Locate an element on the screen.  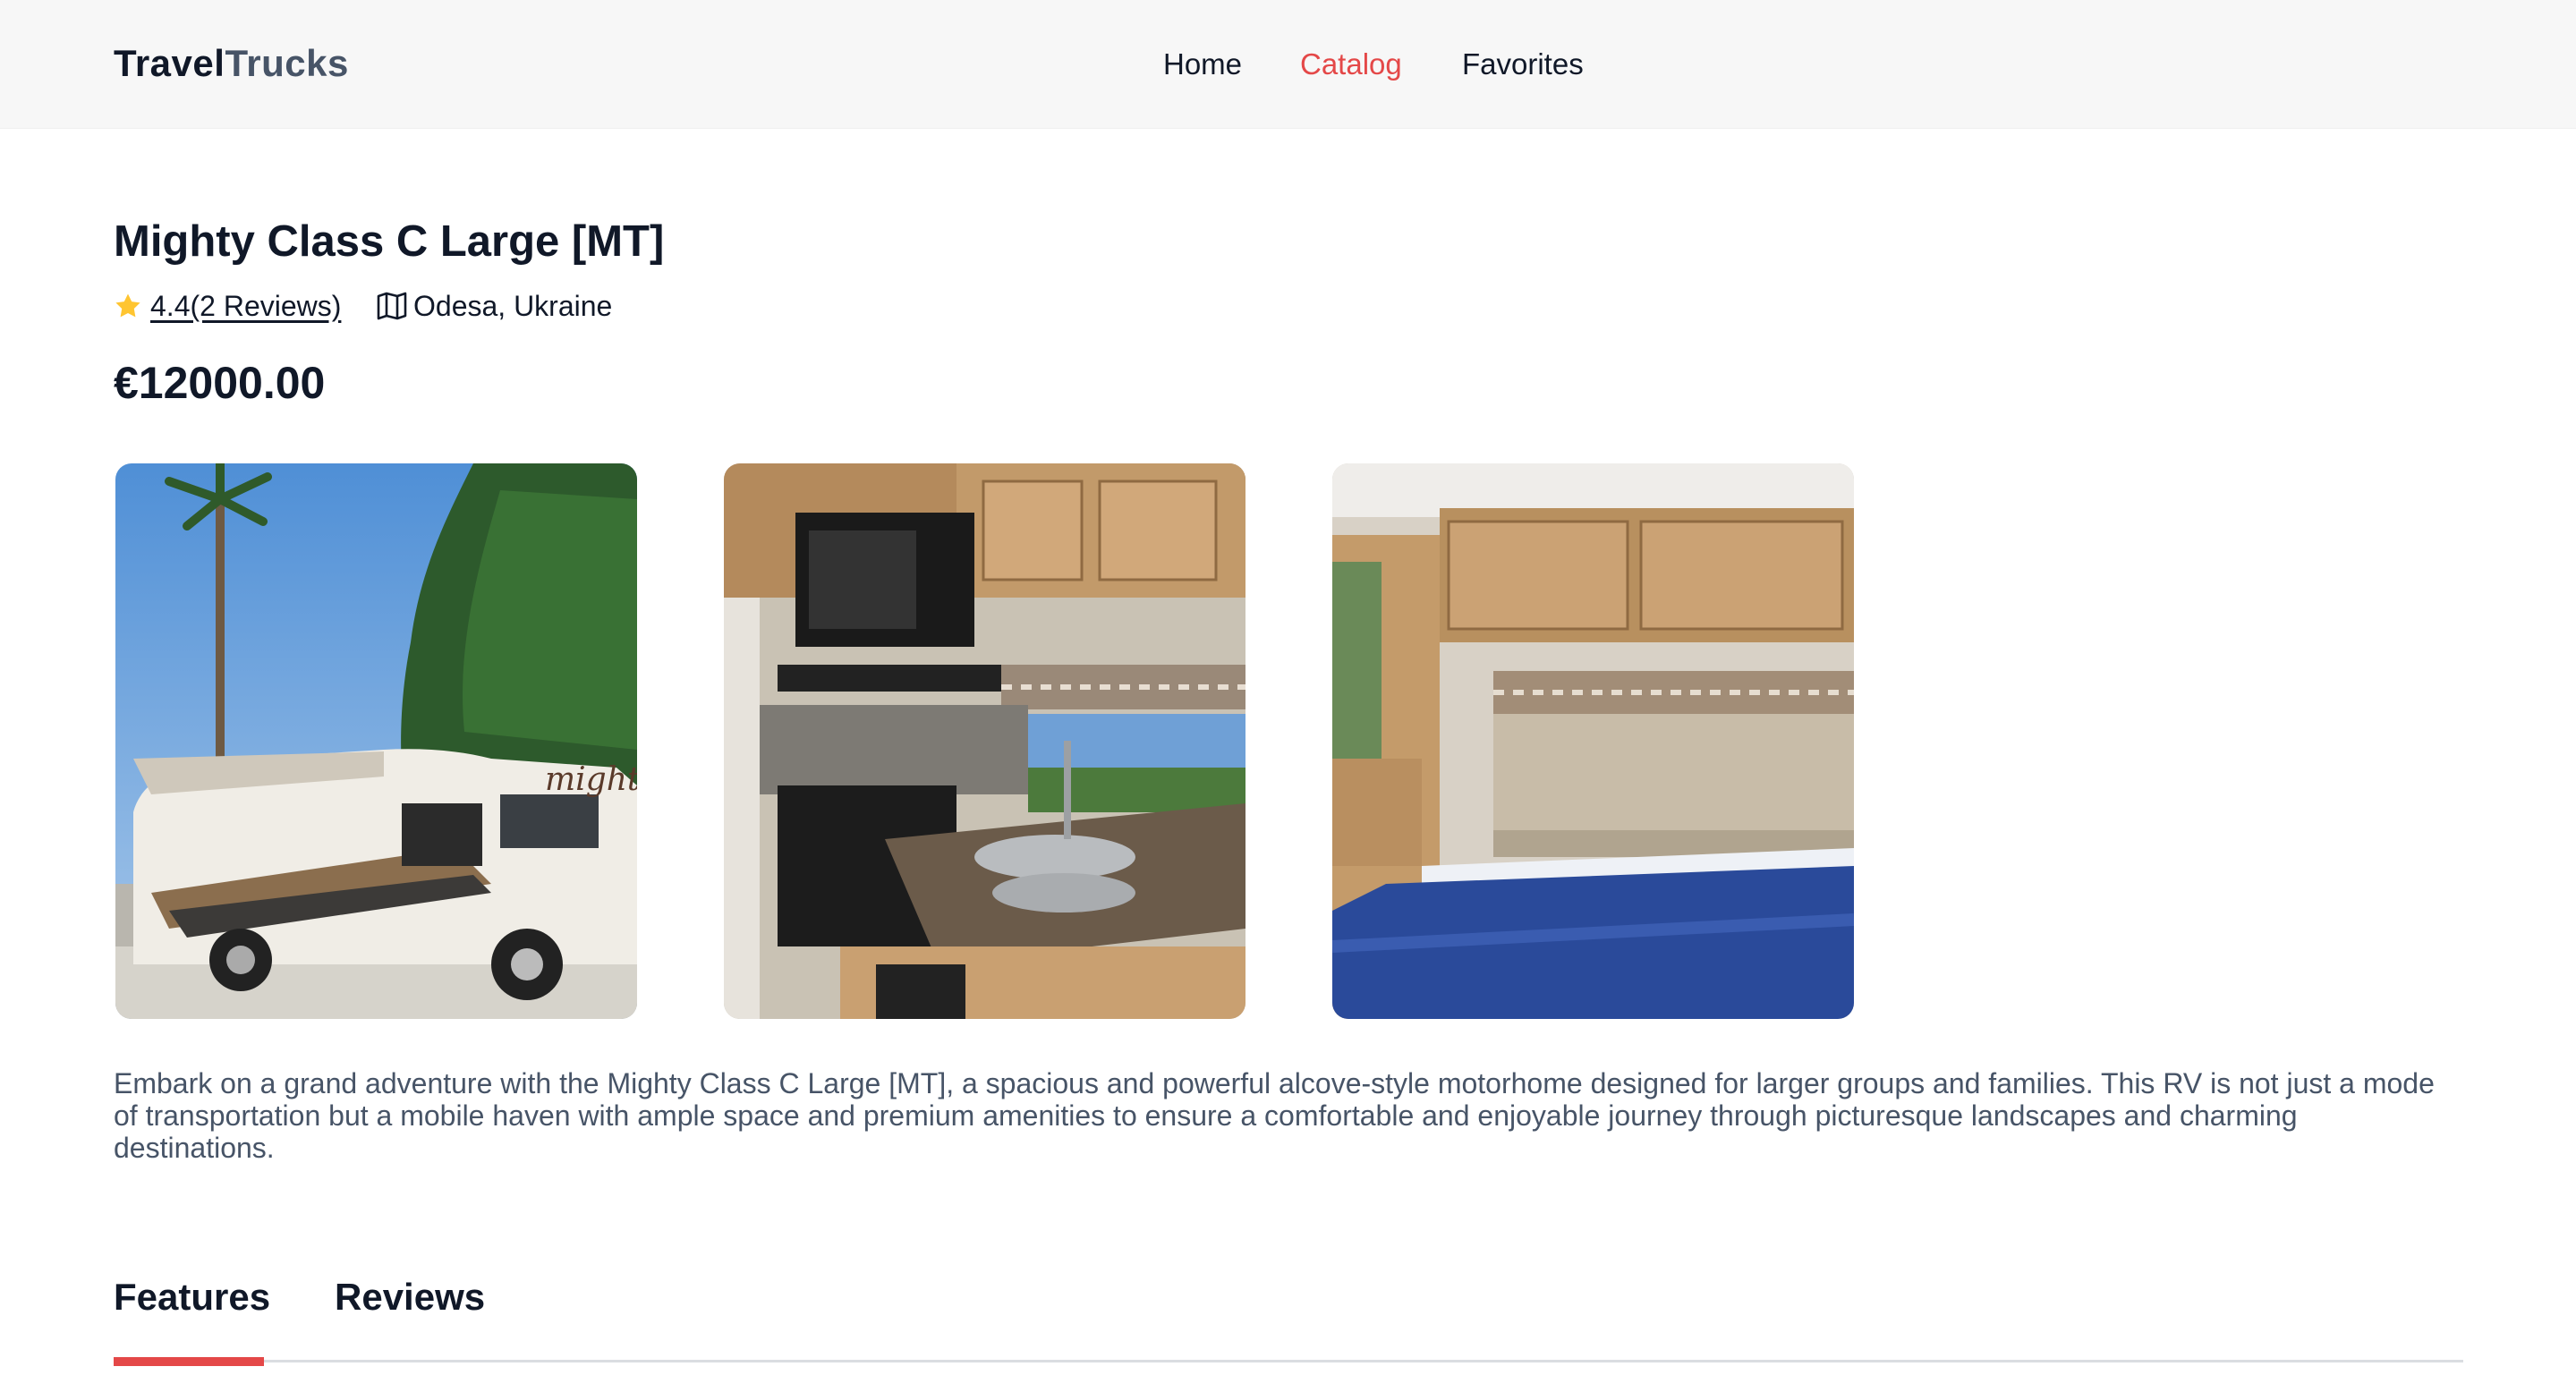
price: €12000.00 is located at coordinates (220, 383).